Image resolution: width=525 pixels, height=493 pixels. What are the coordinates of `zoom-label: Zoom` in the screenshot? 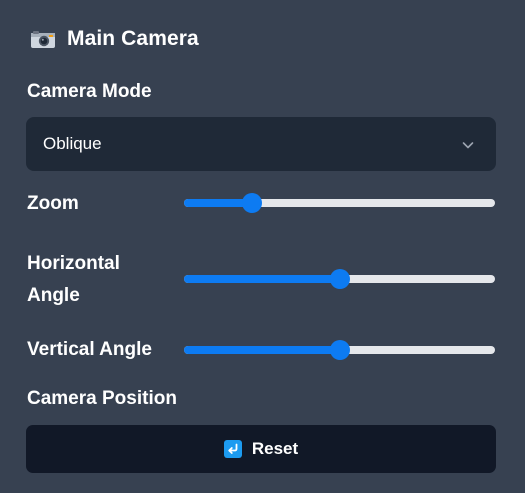 It's located at (53, 203).